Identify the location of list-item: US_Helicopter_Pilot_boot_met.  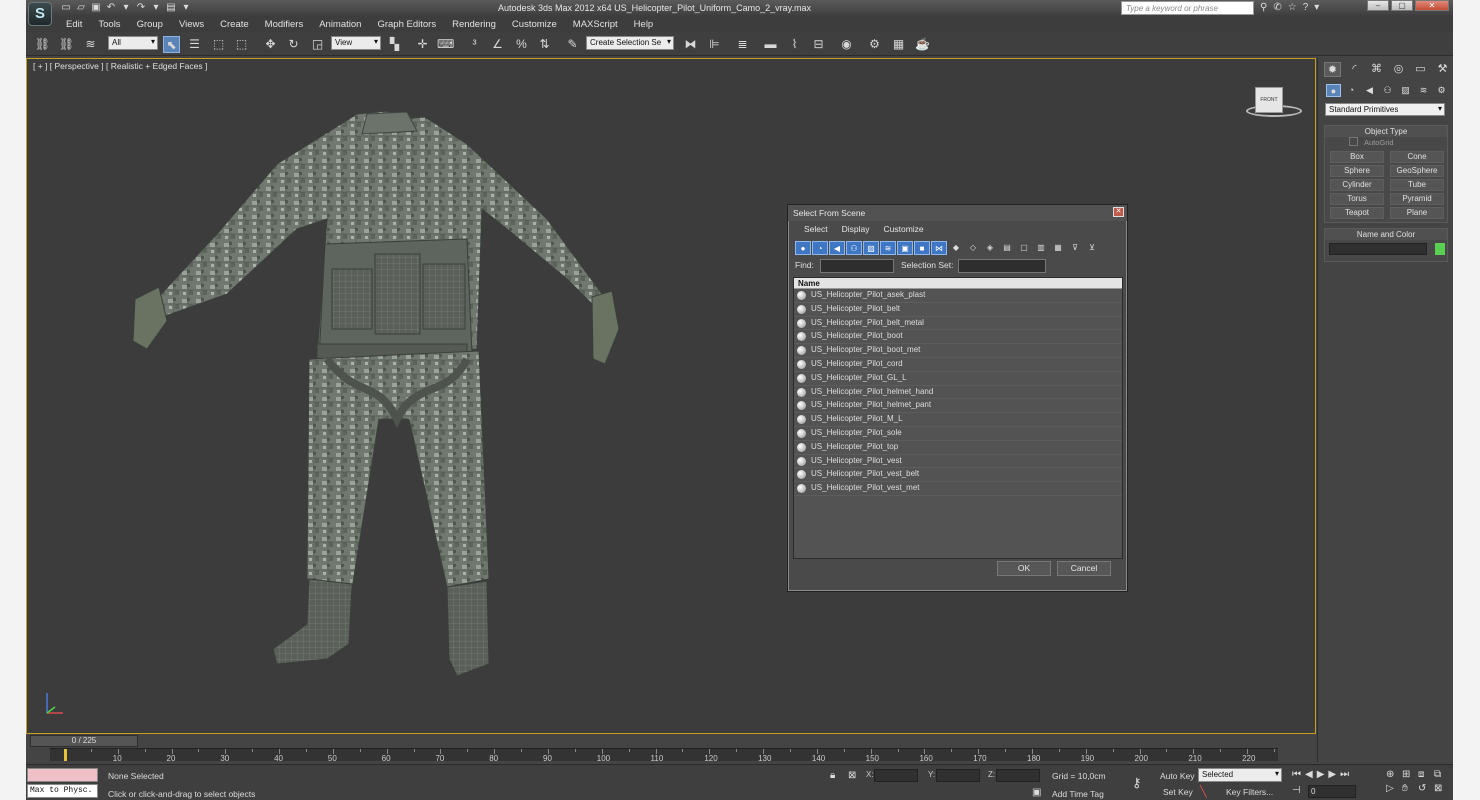
(958, 351).